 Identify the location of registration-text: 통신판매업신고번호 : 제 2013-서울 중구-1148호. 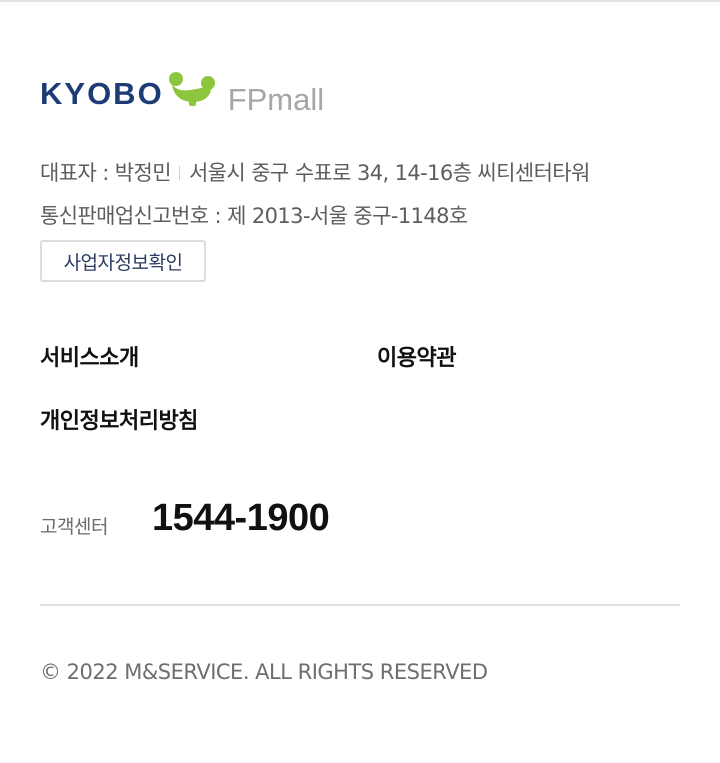
(254, 216).